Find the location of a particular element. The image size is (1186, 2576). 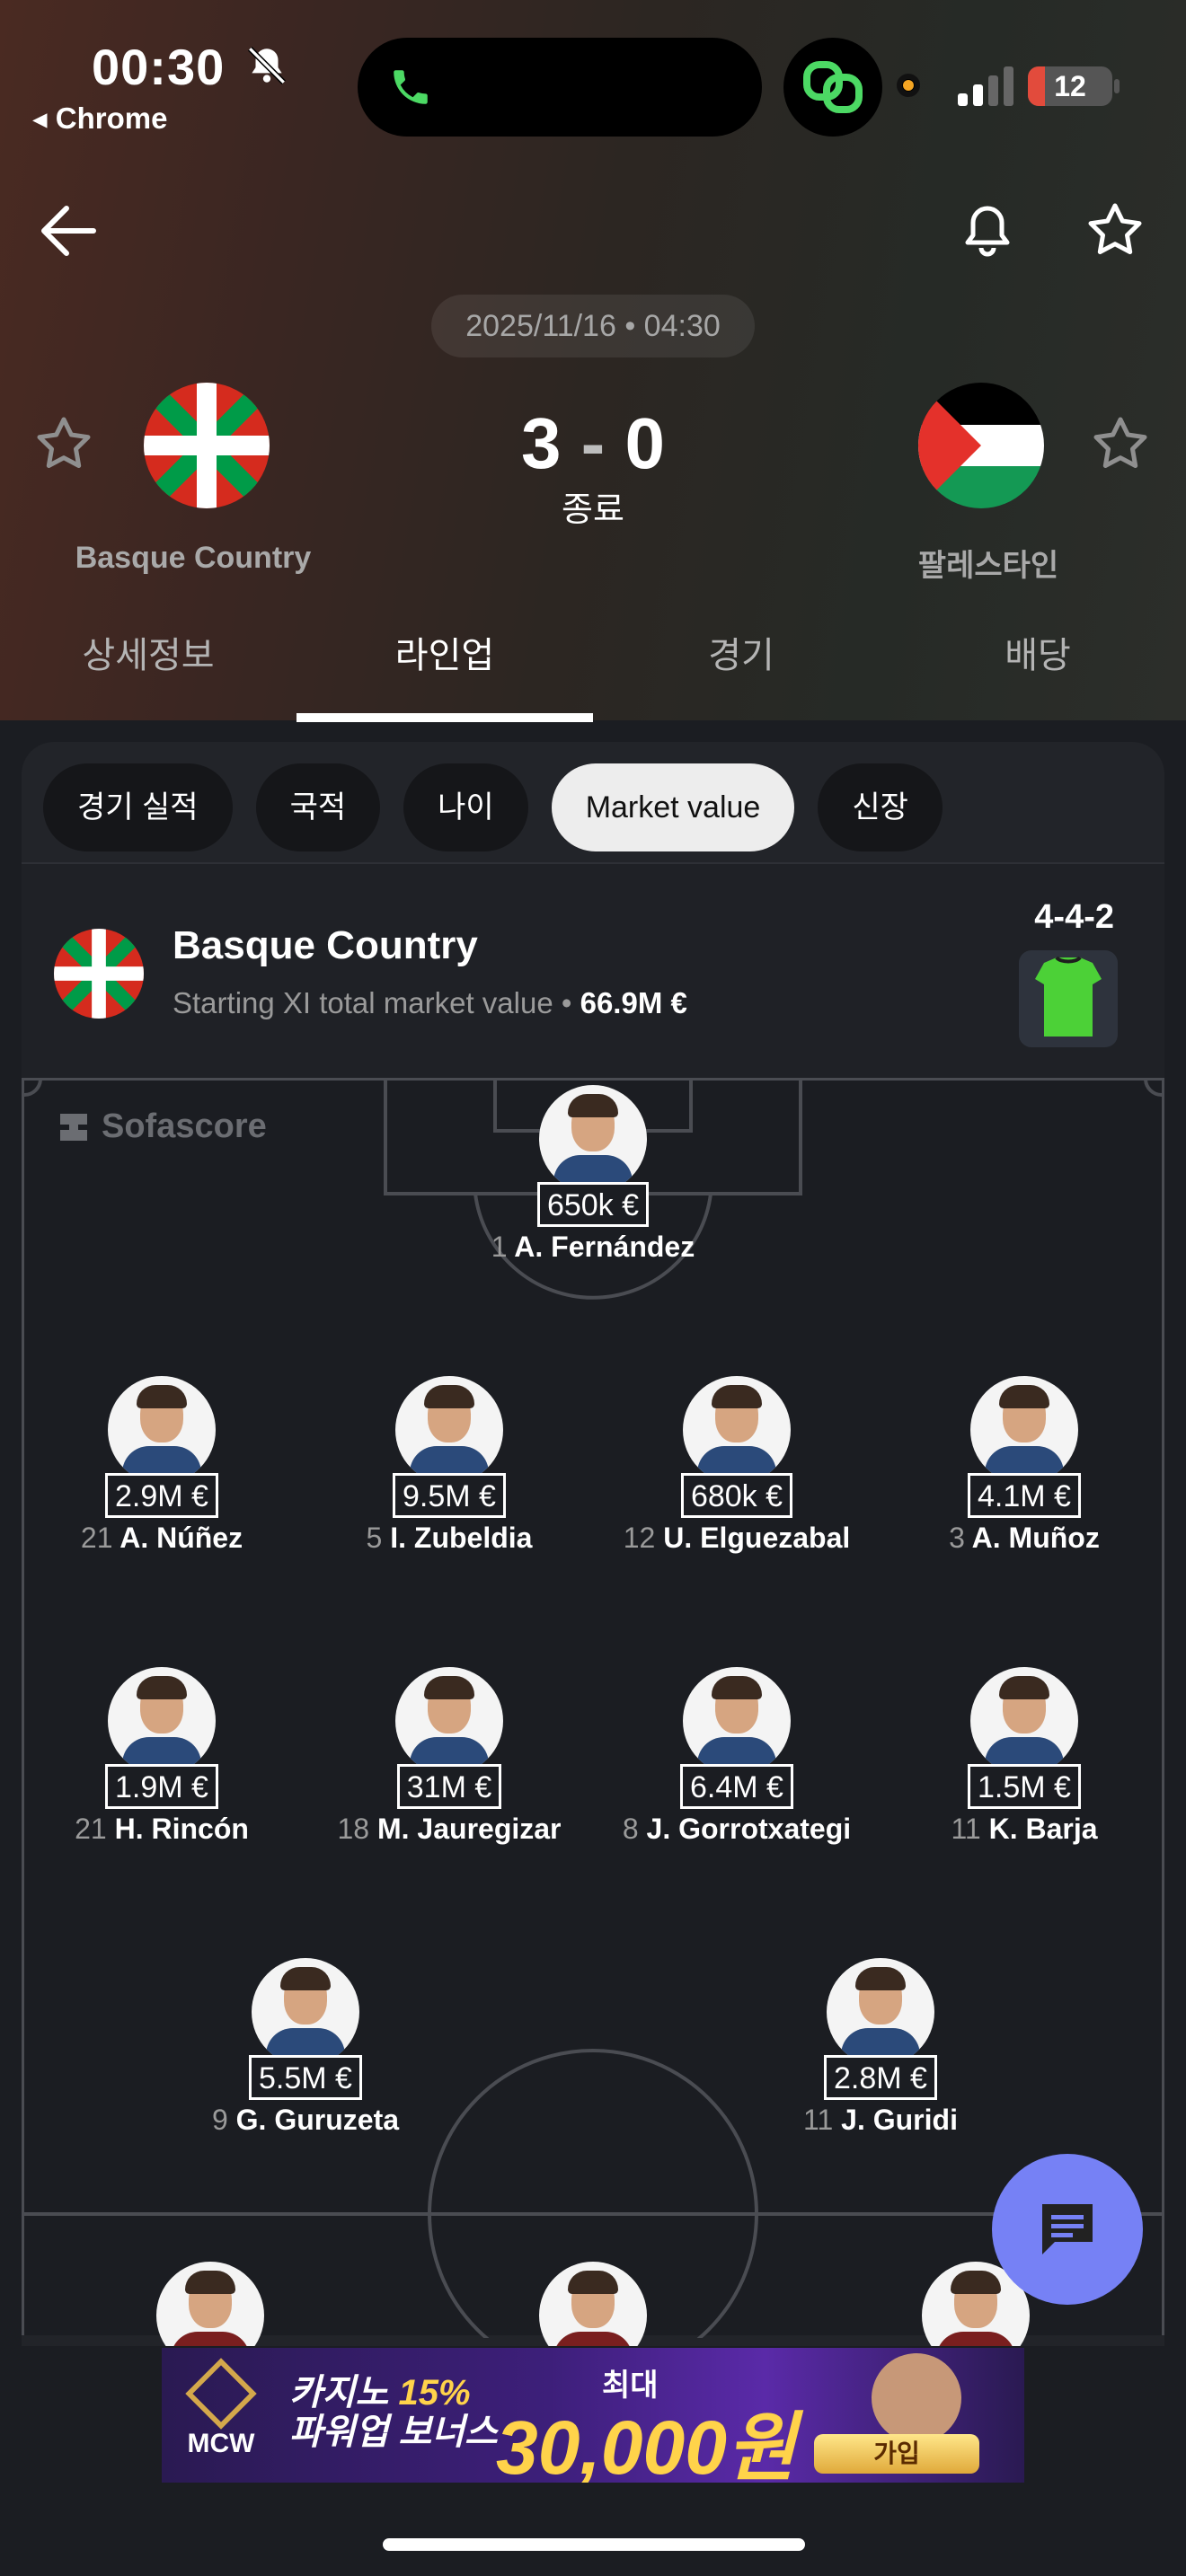

chip-nationality: 국적 is located at coordinates (318, 807).